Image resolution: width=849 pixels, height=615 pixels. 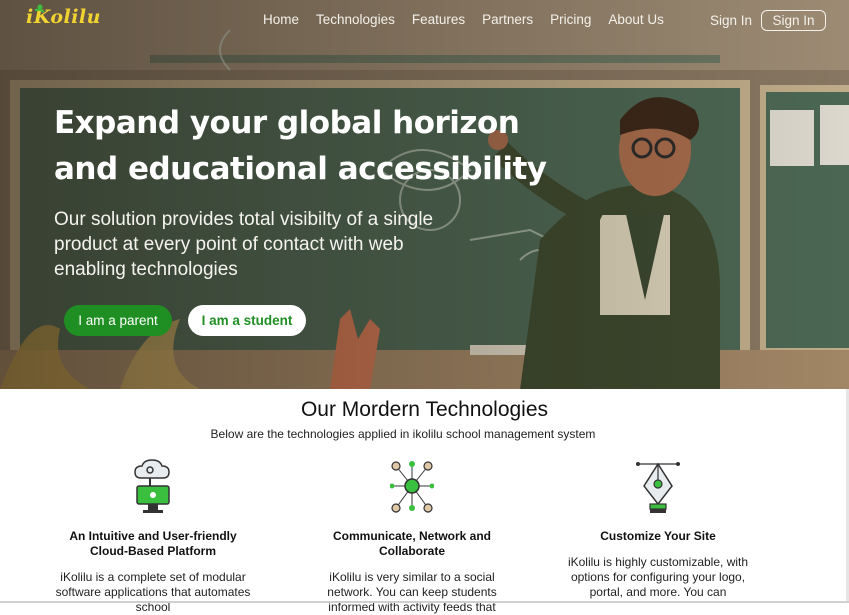 I want to click on technologies-title: Our Mordern Technologies, so click(x=424, y=409).